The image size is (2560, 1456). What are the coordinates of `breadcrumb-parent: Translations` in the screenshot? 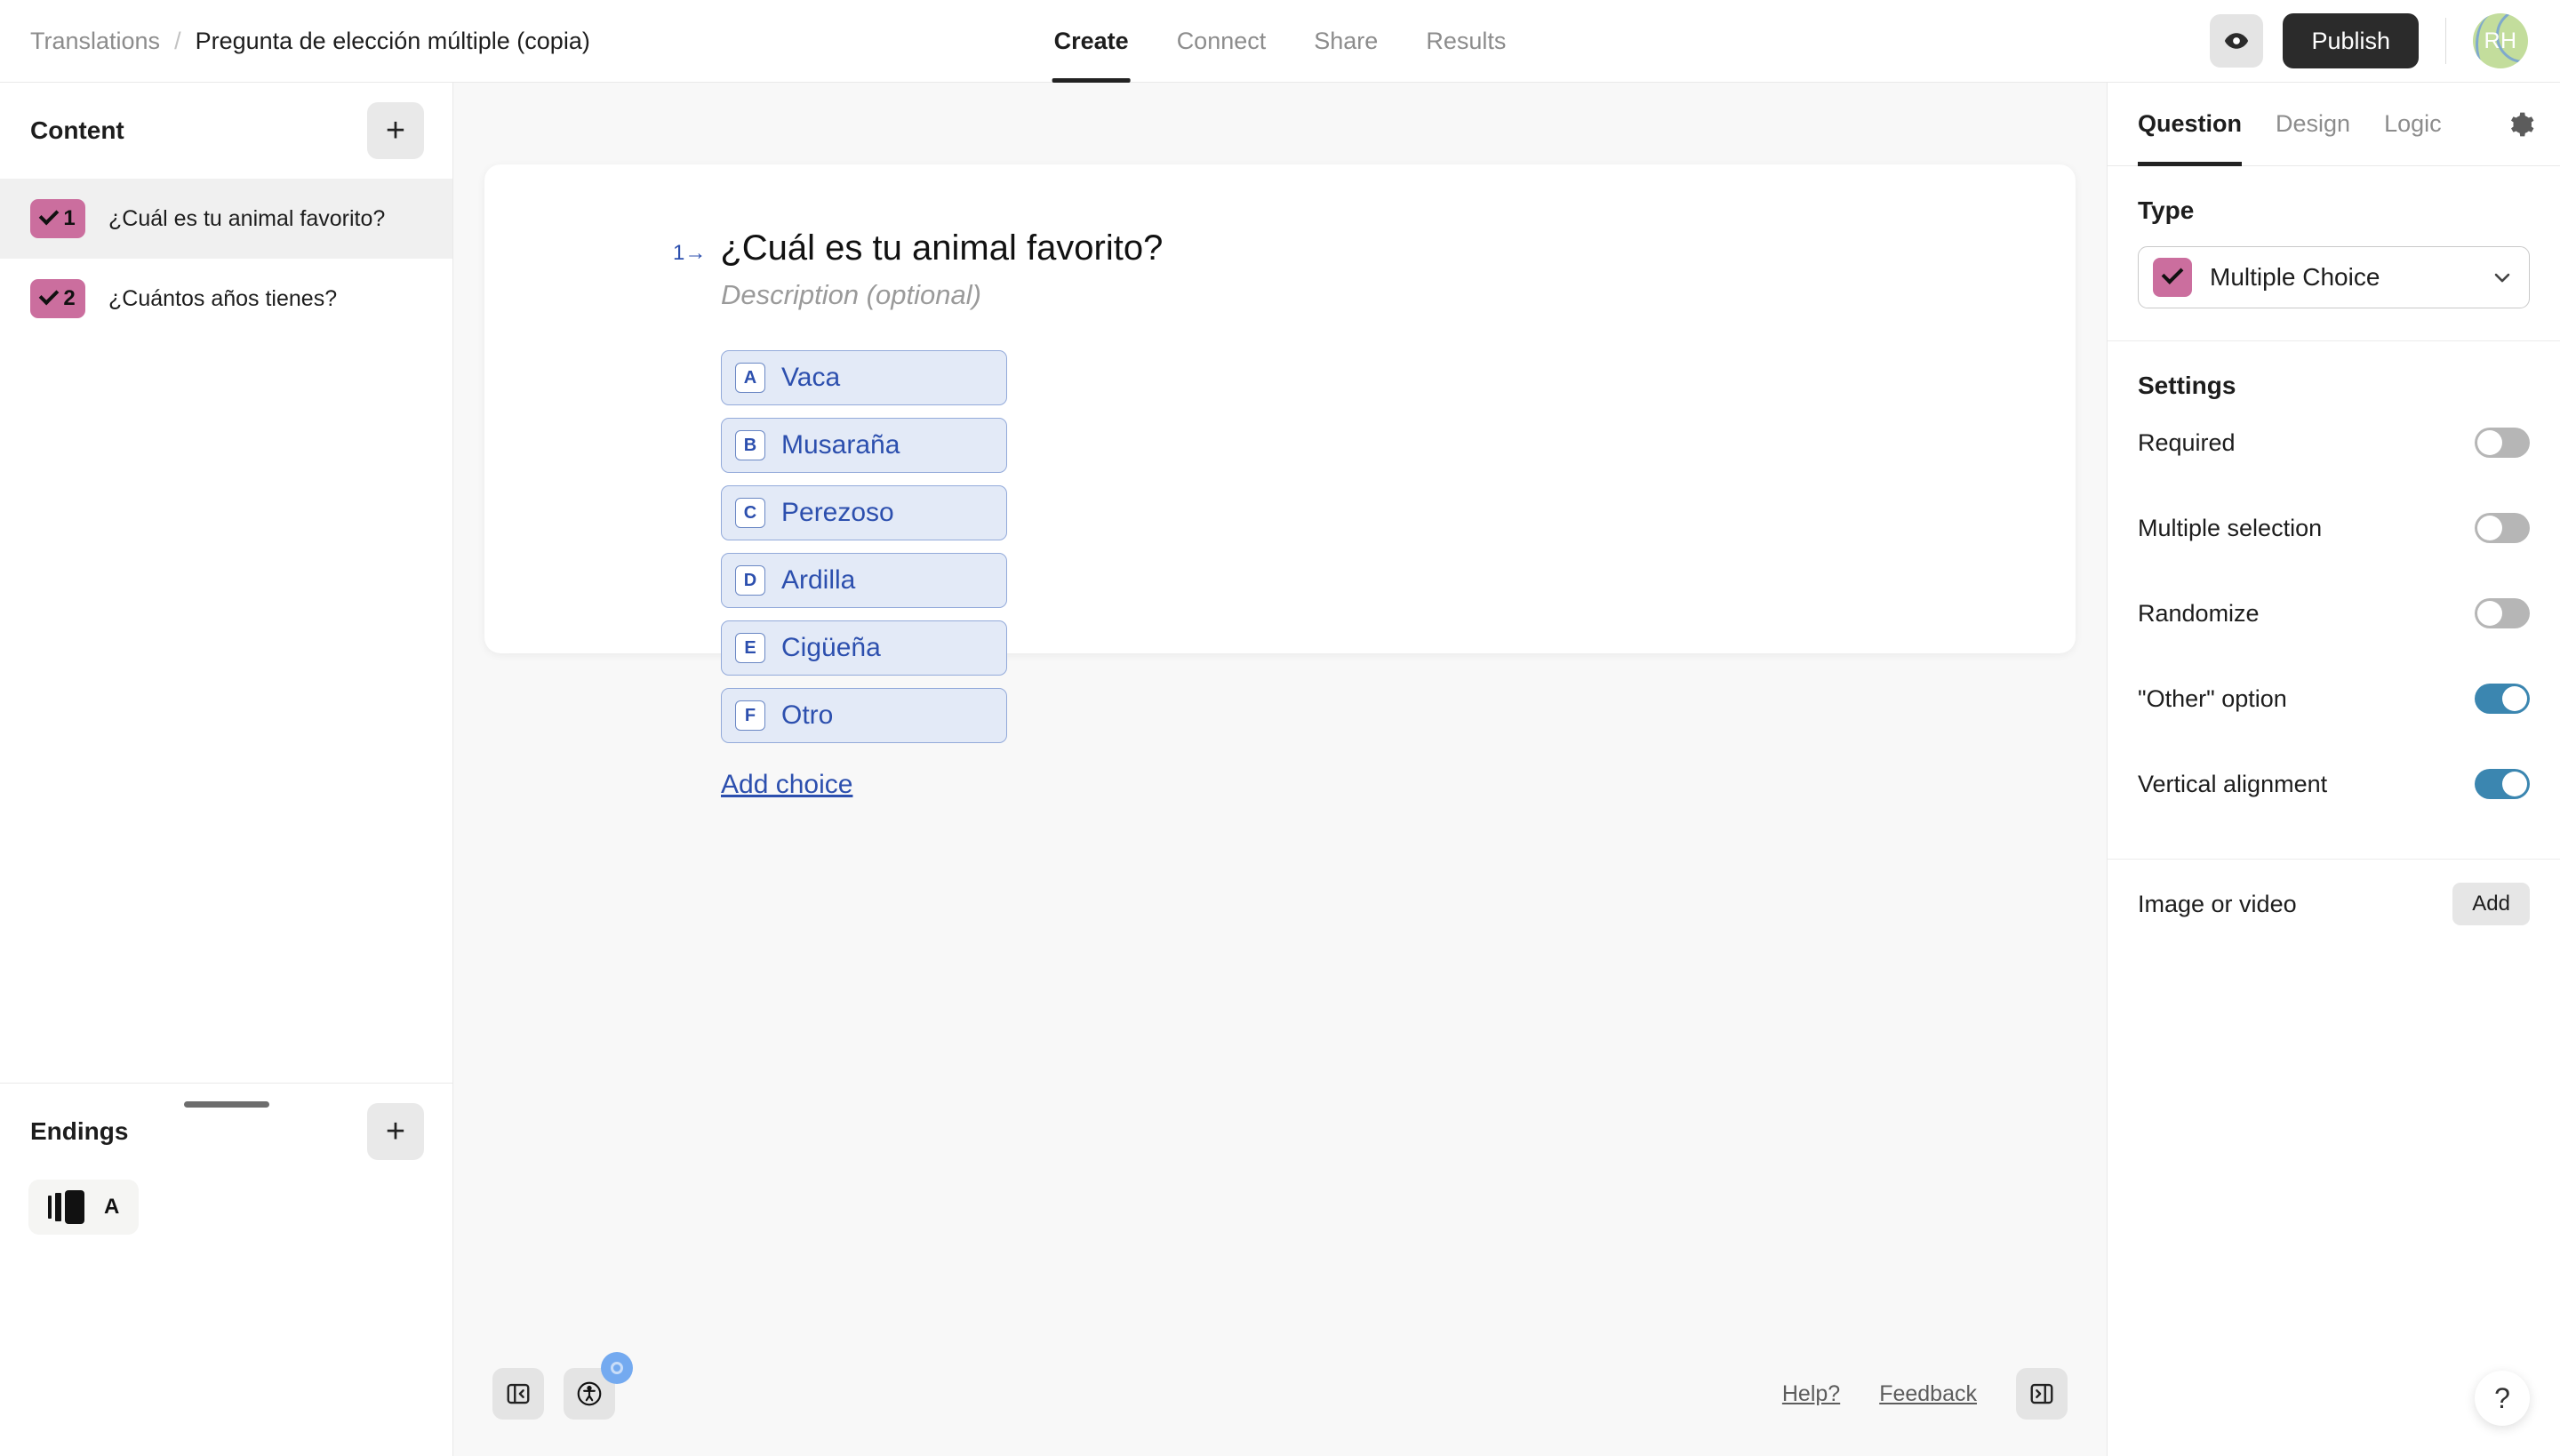 It's located at (95, 41).